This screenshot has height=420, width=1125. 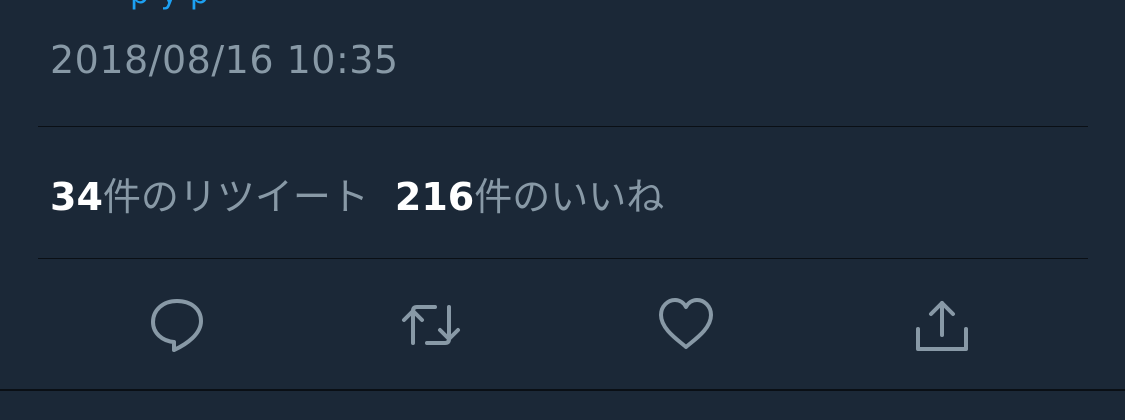 I want to click on engagement-stats: 34件のリツイート 216件のいいね, so click(x=357, y=193).